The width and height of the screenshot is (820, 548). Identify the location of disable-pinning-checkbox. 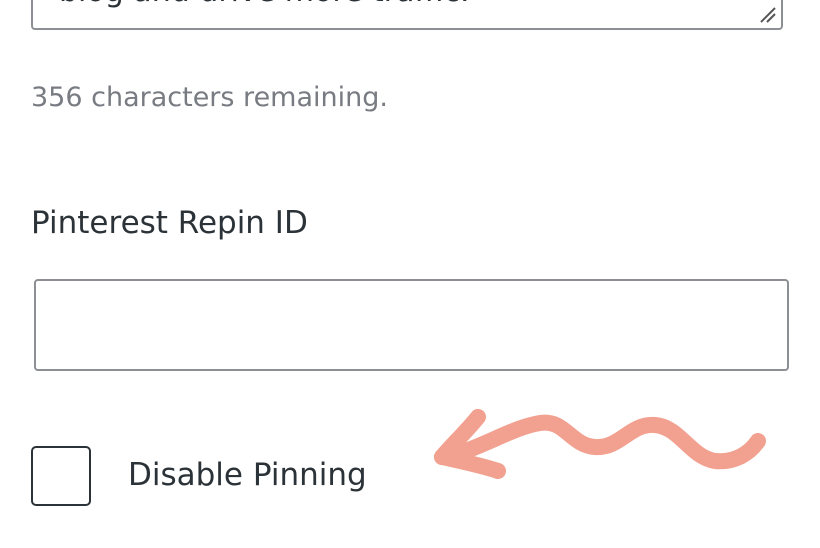
(61, 476).